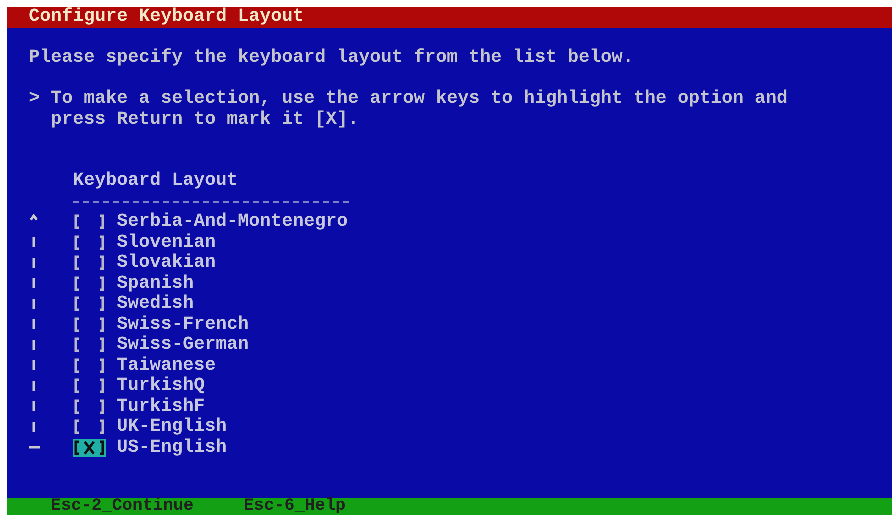 The height and width of the screenshot is (515, 892). I want to click on option-label: Swiss-German, so click(183, 345).